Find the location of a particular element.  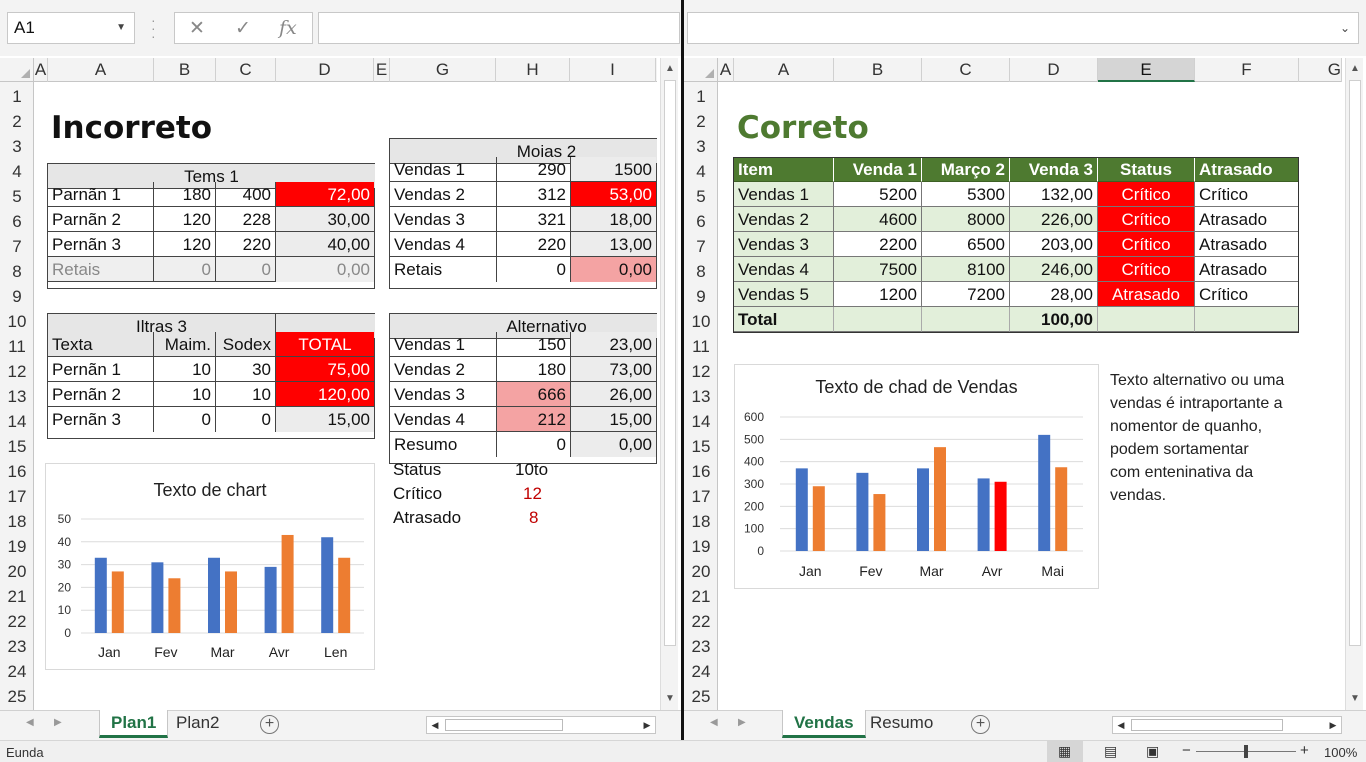

row-header: 10 is located at coordinates (701, 321).